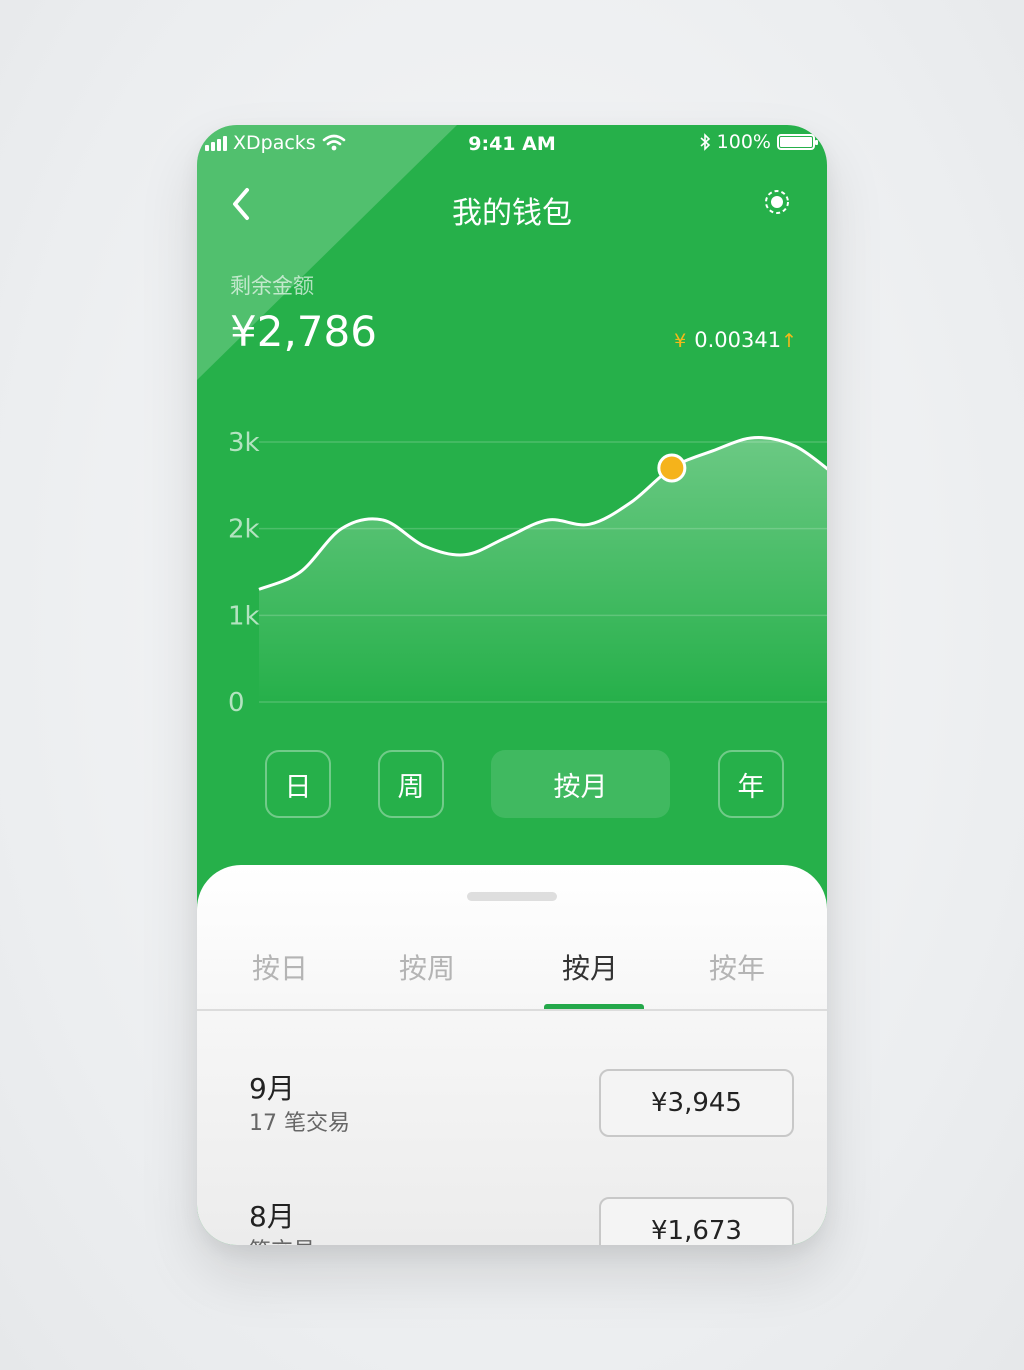 The image size is (1024, 1370). I want to click on balance-change: ¥ 0.00341 ↑, so click(735, 340).